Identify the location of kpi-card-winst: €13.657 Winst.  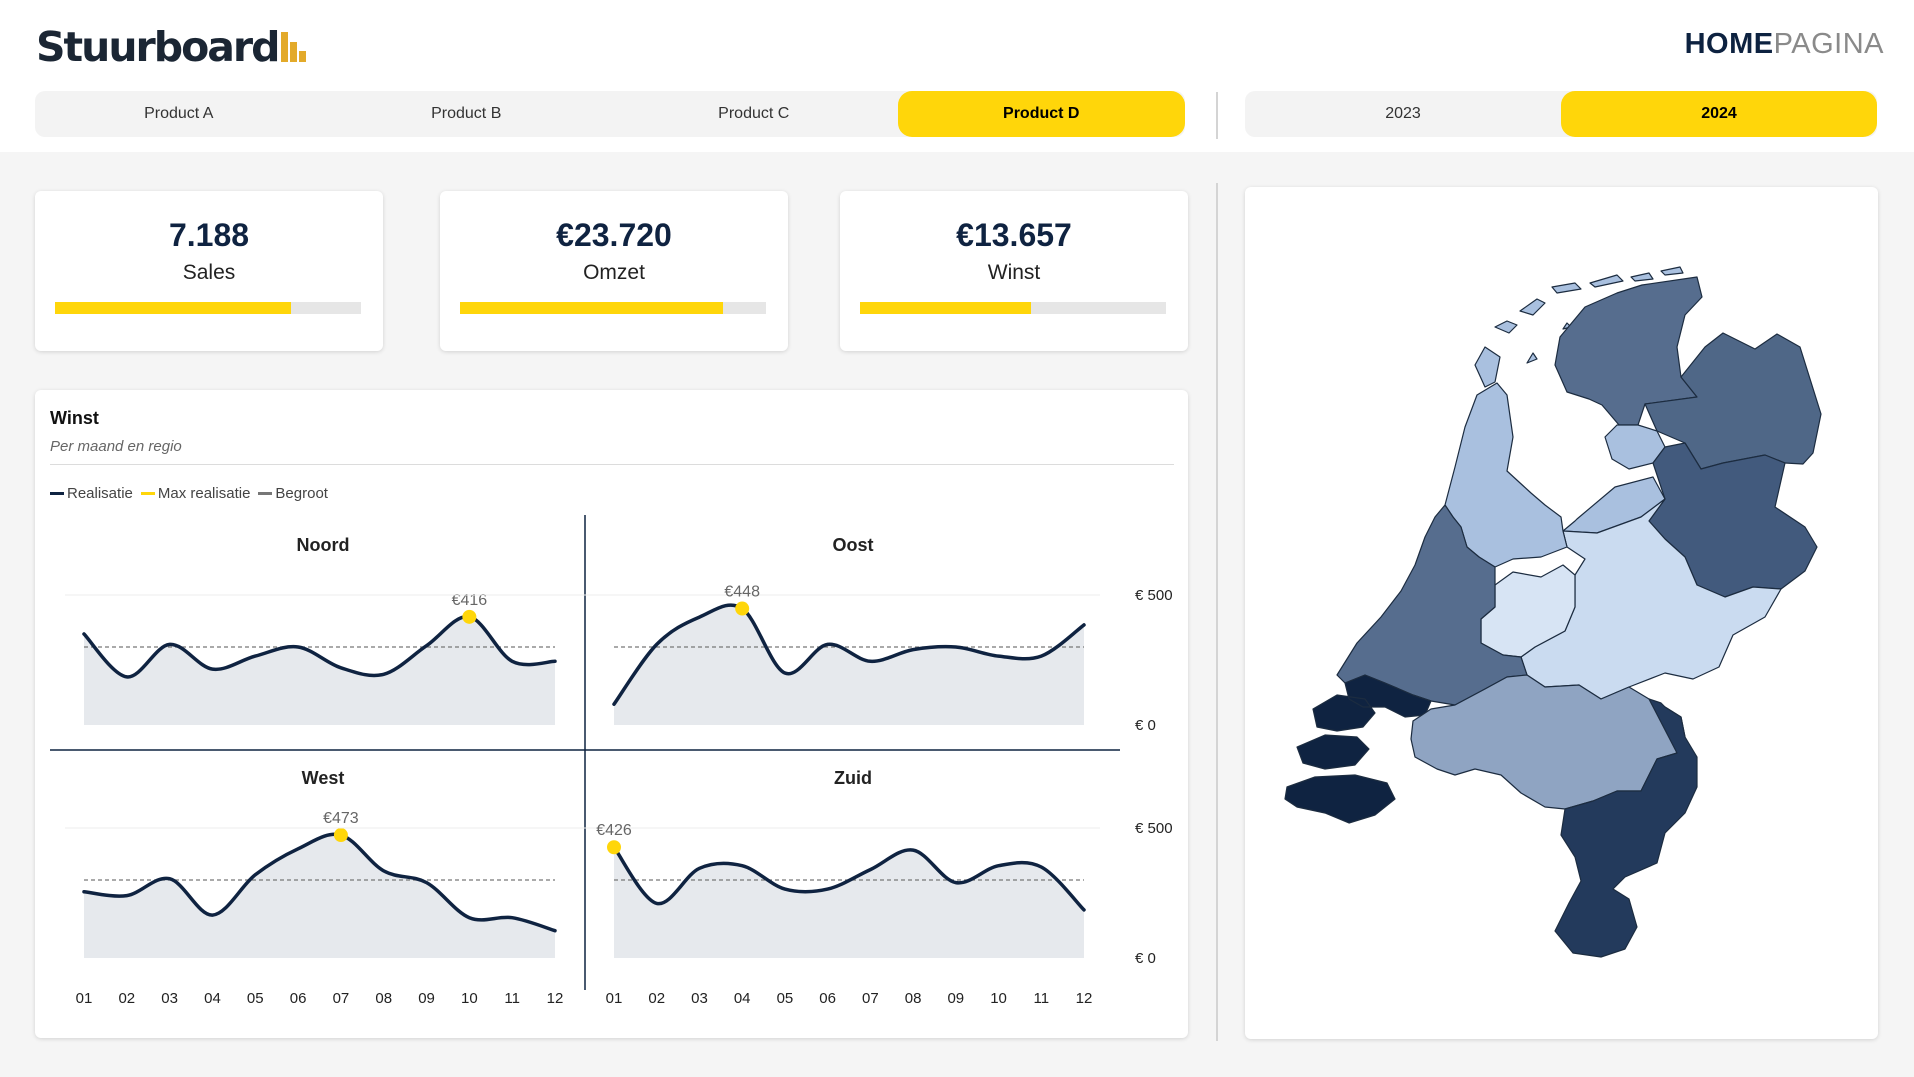
(1014, 271).